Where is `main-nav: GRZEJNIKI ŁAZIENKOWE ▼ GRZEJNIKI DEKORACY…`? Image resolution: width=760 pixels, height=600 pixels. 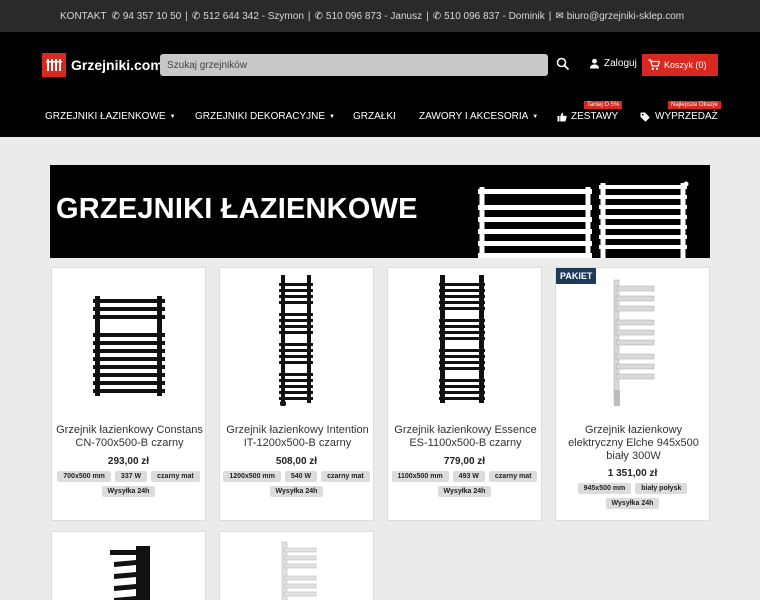
main-nav: GRZEJNIKI ŁAZIENKOWE ▼ GRZEJNIKI DEKORACY… is located at coordinates (380, 116).